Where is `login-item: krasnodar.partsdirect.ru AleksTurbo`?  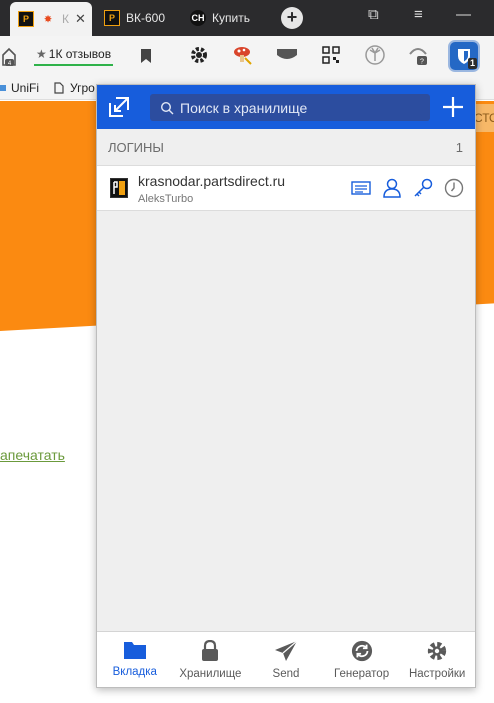 login-item: krasnodar.partsdirect.ru AleksTurbo is located at coordinates (286, 188).